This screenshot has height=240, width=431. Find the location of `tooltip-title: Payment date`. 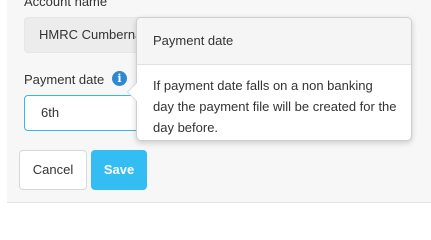

tooltip-title: Payment date is located at coordinates (274, 41).